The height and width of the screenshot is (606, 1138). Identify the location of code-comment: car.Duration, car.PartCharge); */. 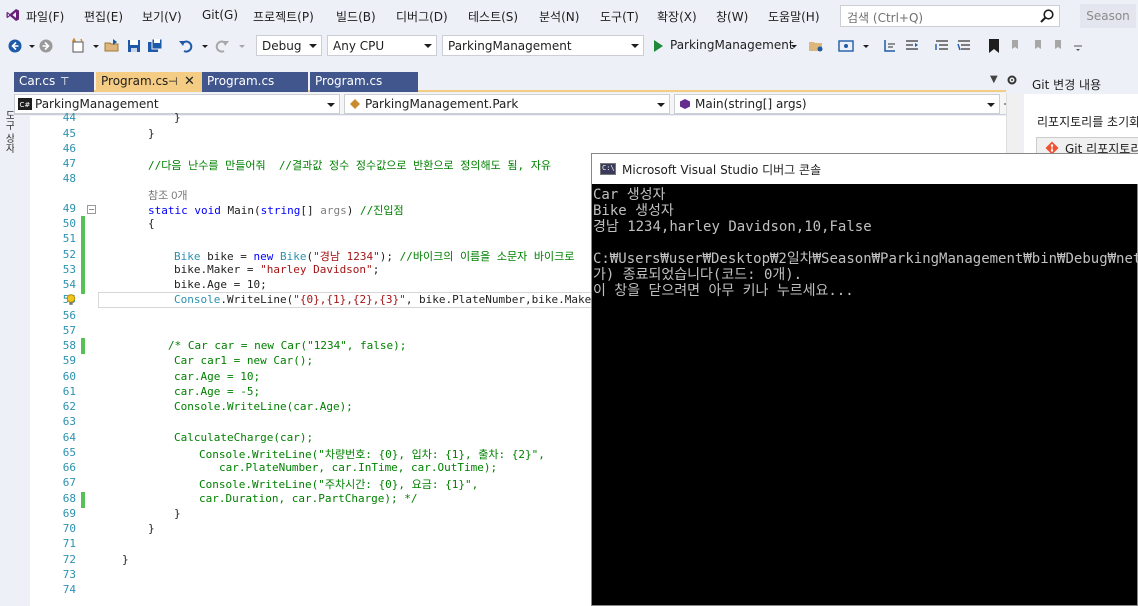
(308, 498).